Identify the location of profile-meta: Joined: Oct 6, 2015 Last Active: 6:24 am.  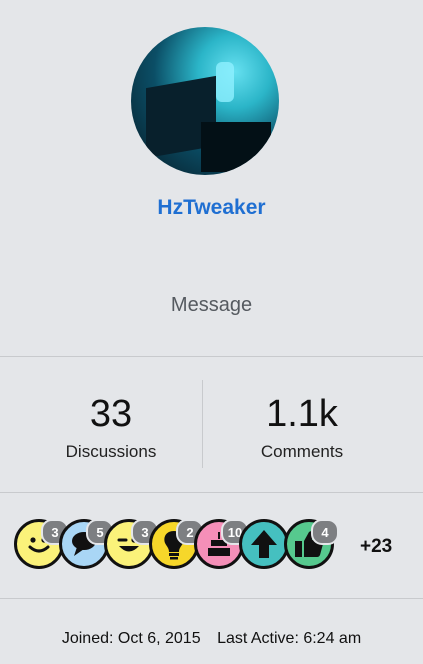
(211, 639).